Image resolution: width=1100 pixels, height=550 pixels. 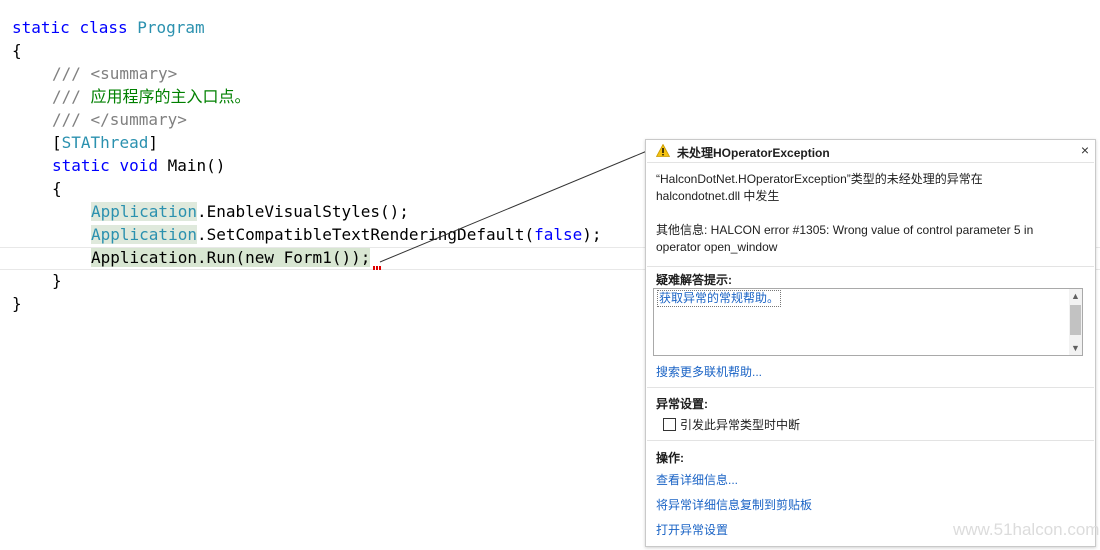 What do you see at coordinates (57, 188) in the screenshot?
I see `code-line-8: {` at bounding box center [57, 188].